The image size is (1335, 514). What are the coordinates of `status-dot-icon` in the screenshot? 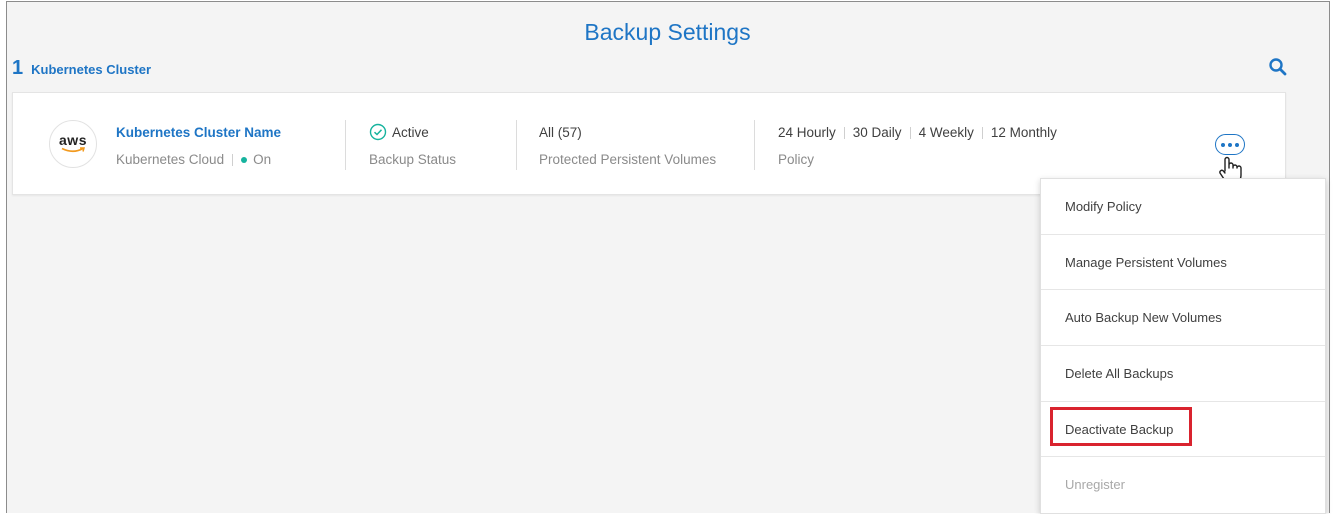 It's located at (244, 159).